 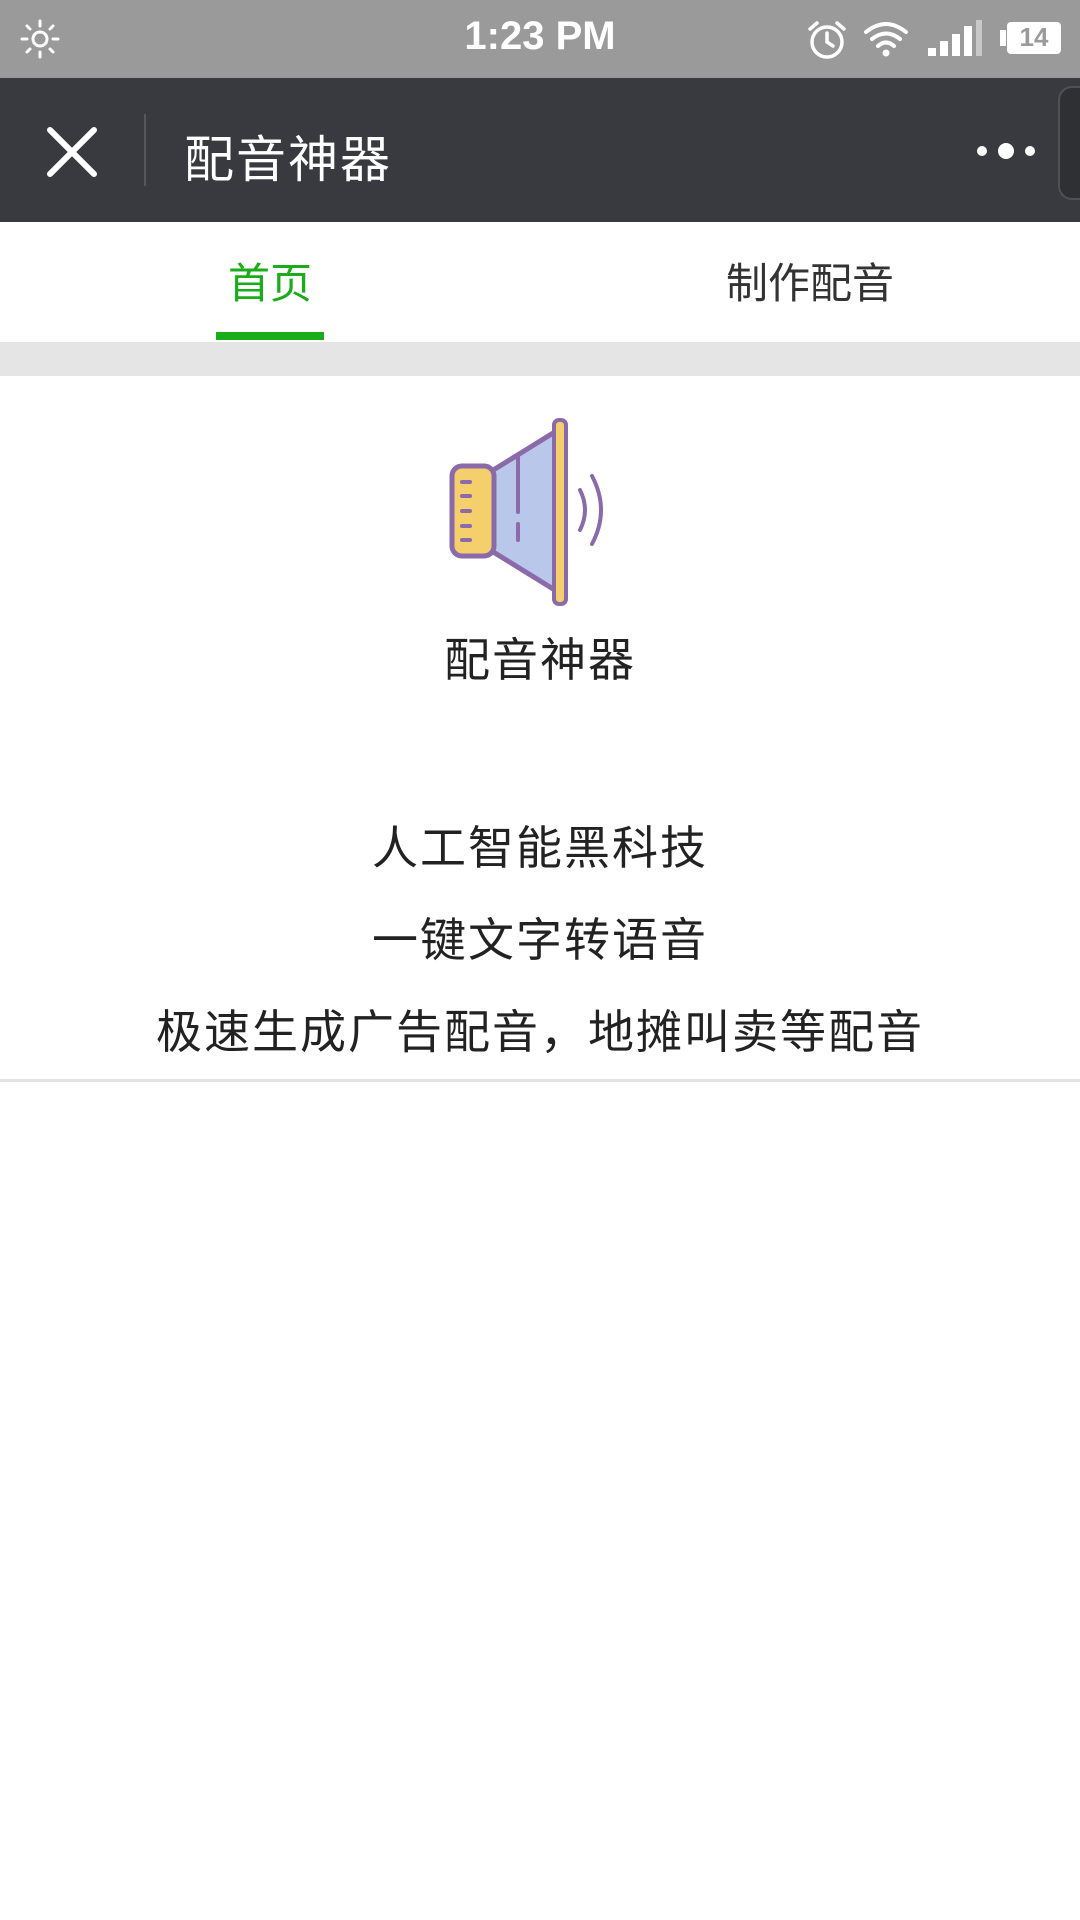 I want to click on wifi-icon, so click(x=886, y=39).